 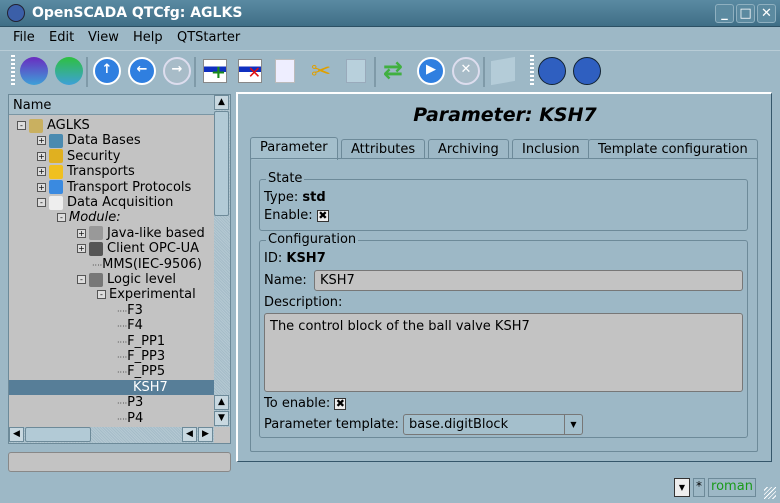 What do you see at coordinates (250, 71) in the screenshot?
I see `delete-item-icon: ✕` at bounding box center [250, 71].